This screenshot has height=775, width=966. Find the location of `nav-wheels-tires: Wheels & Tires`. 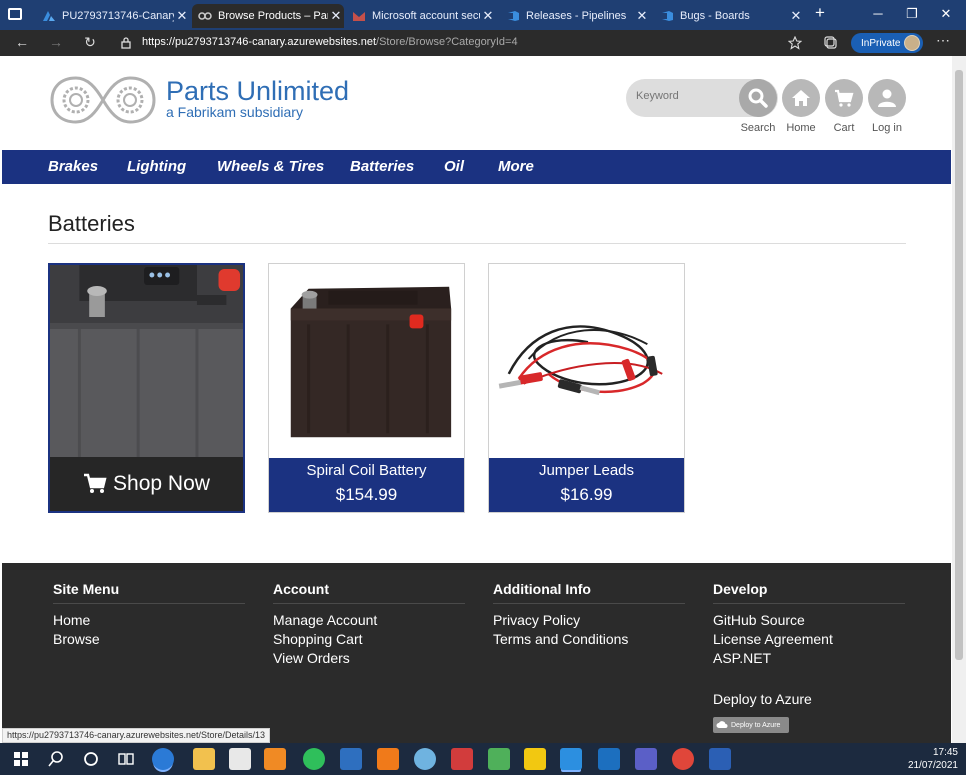

nav-wheels-tires: Wheels & Tires is located at coordinates (270, 166).